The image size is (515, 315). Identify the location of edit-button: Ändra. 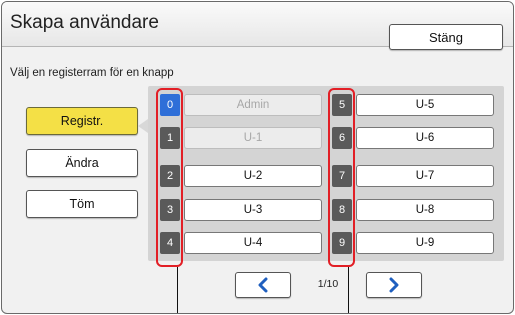
(82, 163).